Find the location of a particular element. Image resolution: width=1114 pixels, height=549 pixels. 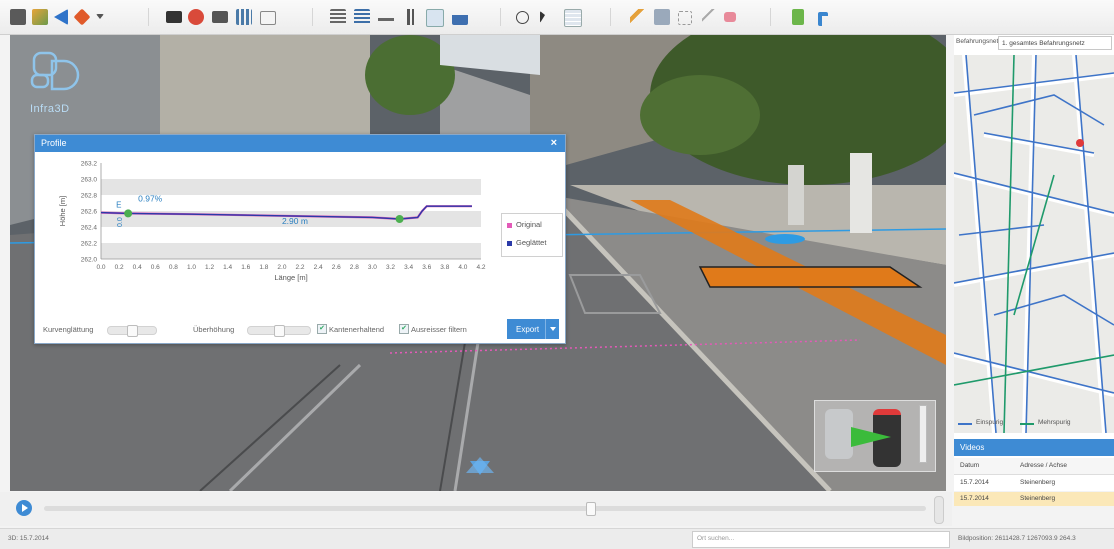

y-tick-label: 263.0 is located at coordinates (89, 180).